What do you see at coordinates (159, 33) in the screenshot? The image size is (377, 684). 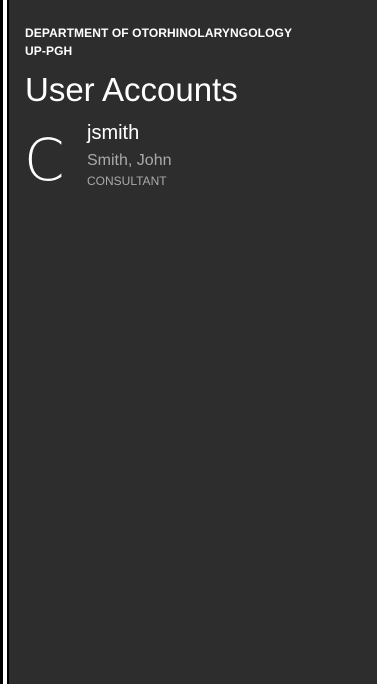 I see `department-name: DEPARTMENT OF OTORHINOLARYNGOLOGY` at bounding box center [159, 33].